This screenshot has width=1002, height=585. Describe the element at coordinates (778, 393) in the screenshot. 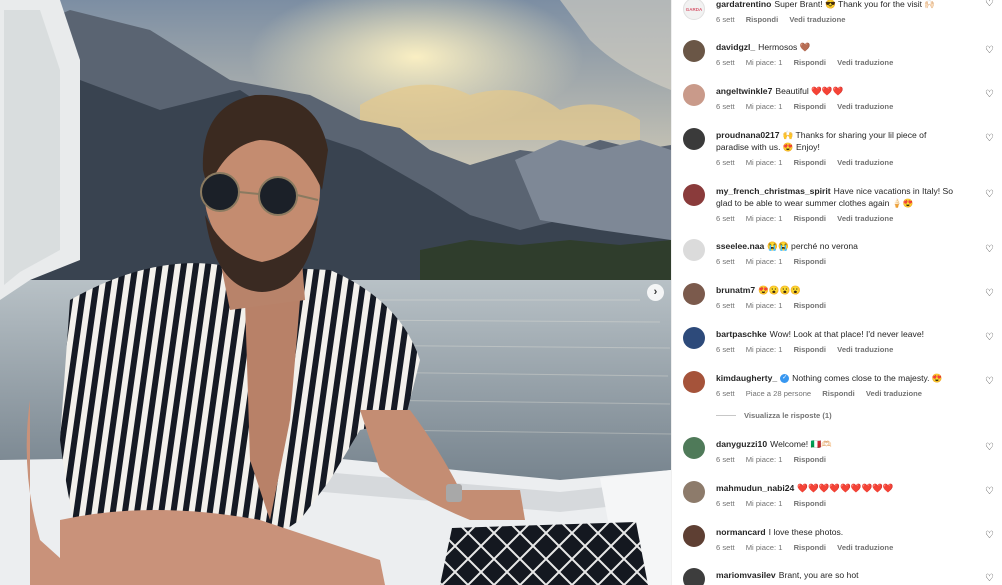

I see `comment-likes: Piace a 28 persone` at that location.